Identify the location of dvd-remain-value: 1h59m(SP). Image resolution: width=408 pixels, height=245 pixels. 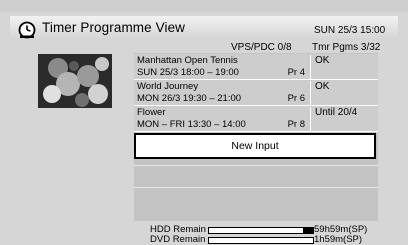
(338, 239).